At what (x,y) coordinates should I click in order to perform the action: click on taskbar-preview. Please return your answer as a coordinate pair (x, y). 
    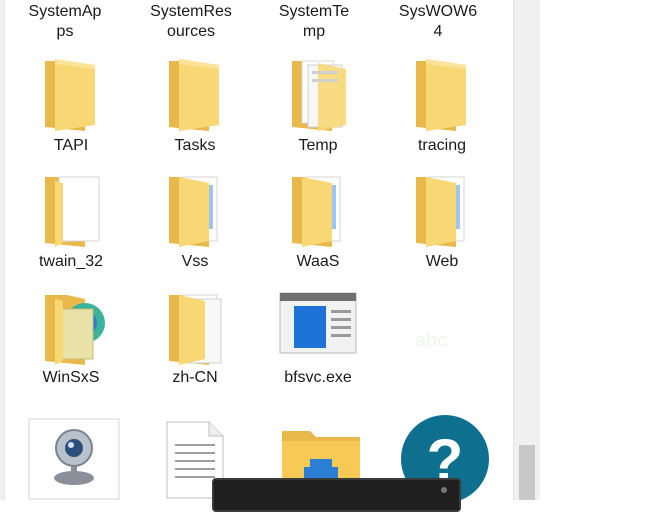
    Looking at the image, I should click on (336, 495).